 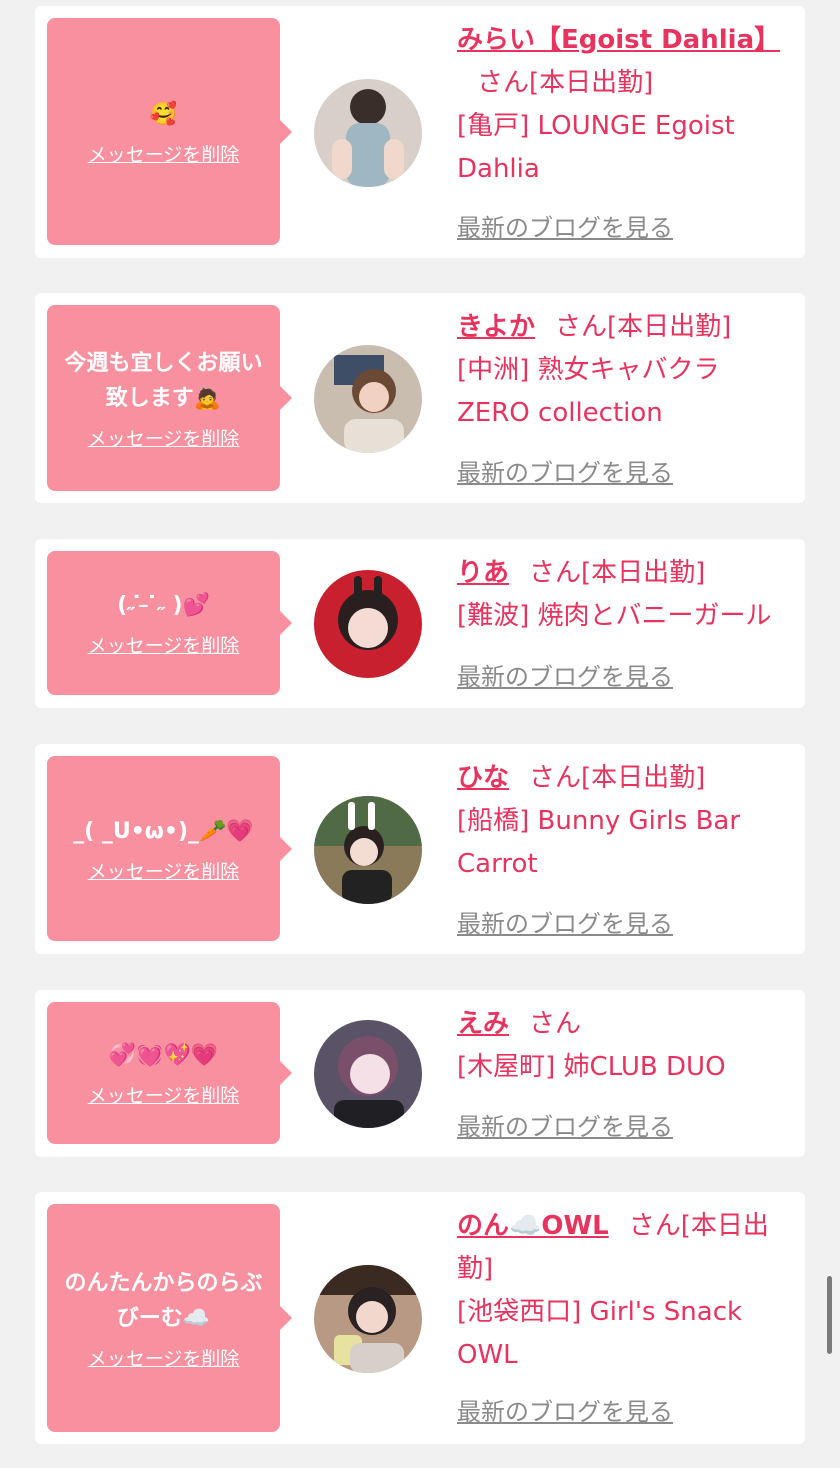 What do you see at coordinates (163, 1300) in the screenshot?
I see `message-text: のんたんからのらぶびーむ☁️` at bounding box center [163, 1300].